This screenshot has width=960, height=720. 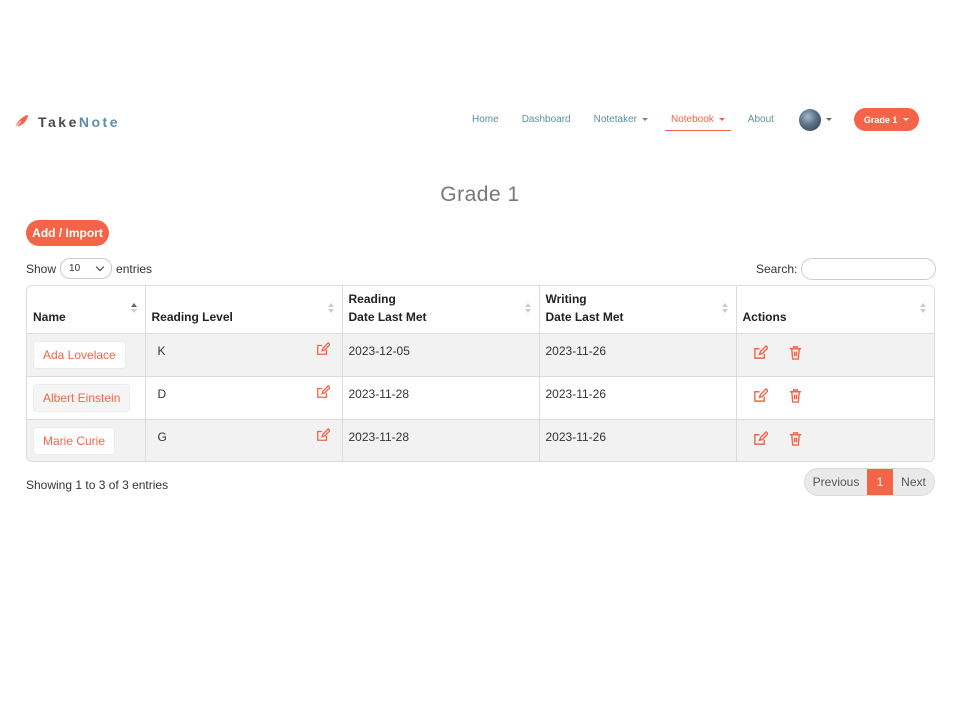 I want to click on header-writing-line2: Date Last Met, so click(x=584, y=316).